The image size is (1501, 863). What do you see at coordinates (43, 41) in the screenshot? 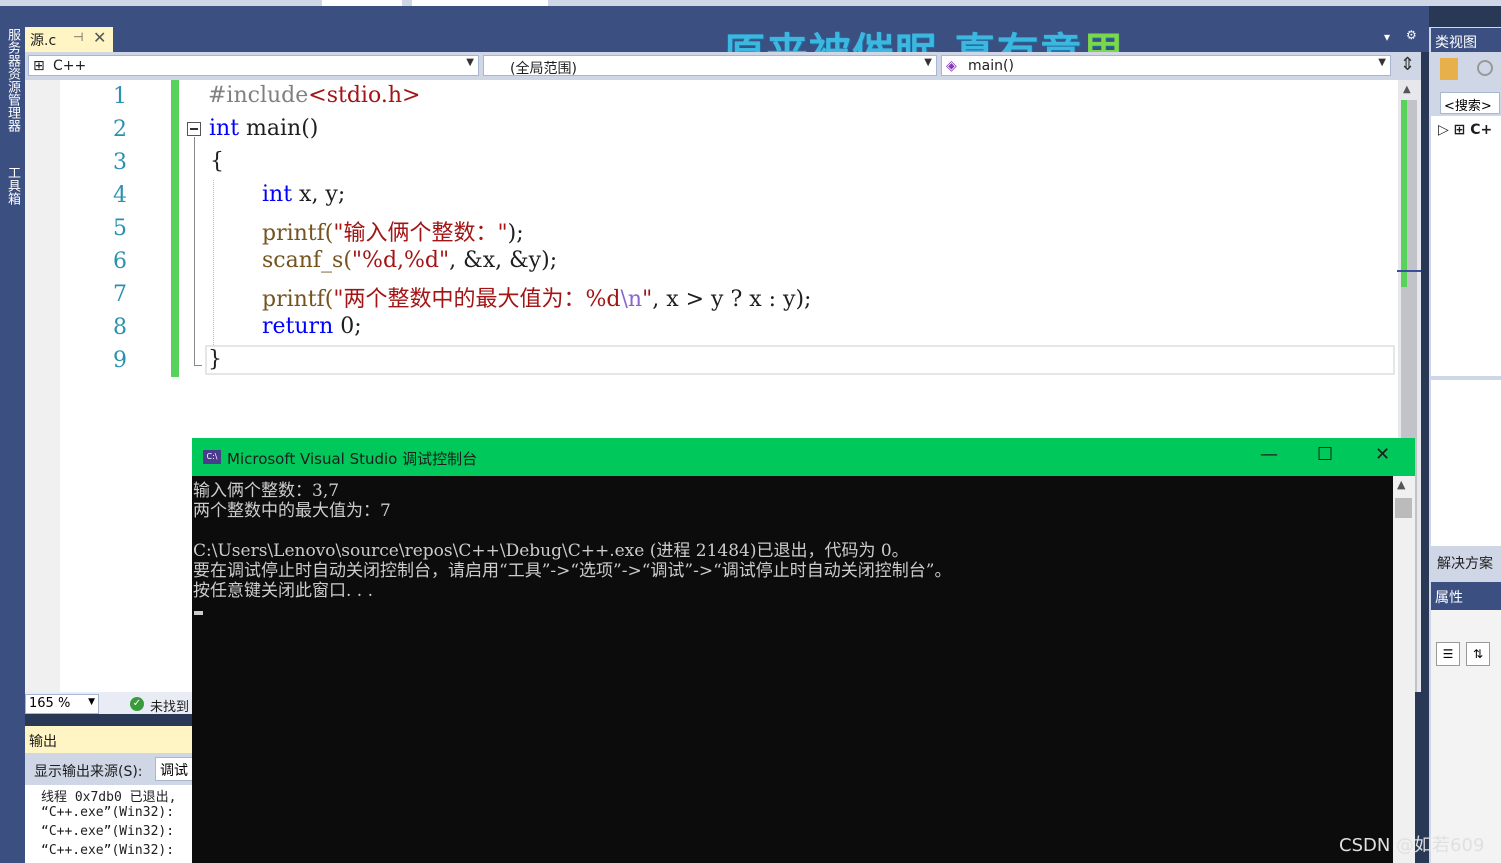
I see `document-tab-title: 源.c` at bounding box center [43, 41].